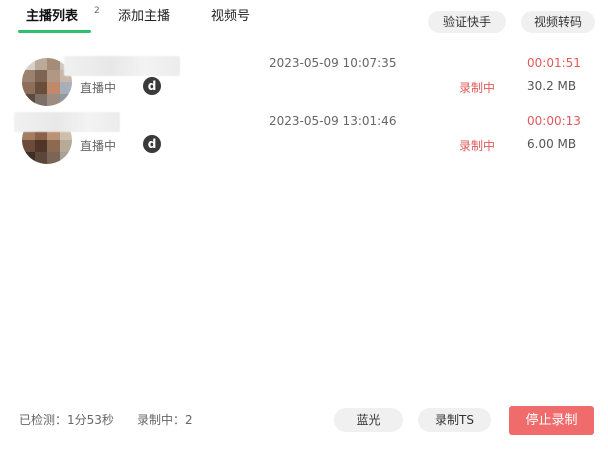  I want to click on start-time: 2023-05-09 13:01:46, so click(333, 121).